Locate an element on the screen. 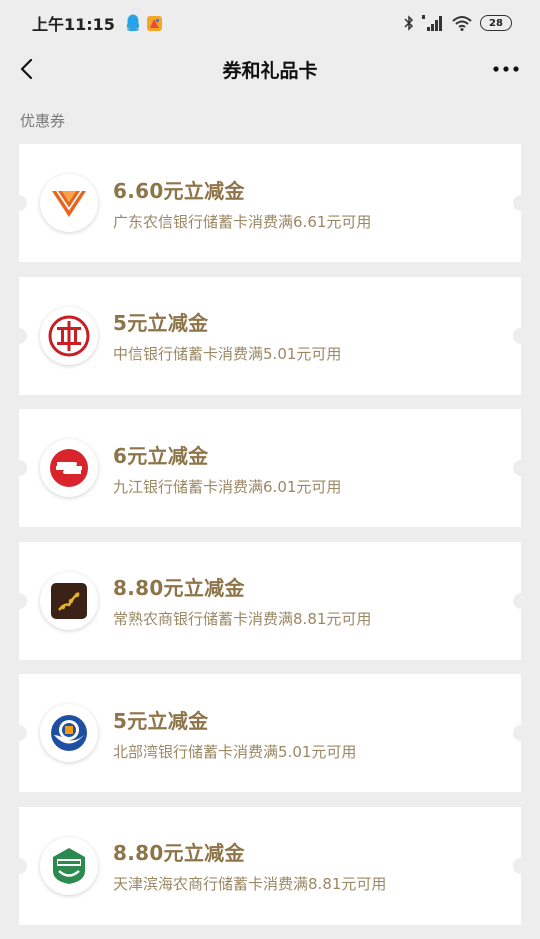 Image resolution: width=540 pixels, height=939 pixels. qq-icon is located at coordinates (133, 23).